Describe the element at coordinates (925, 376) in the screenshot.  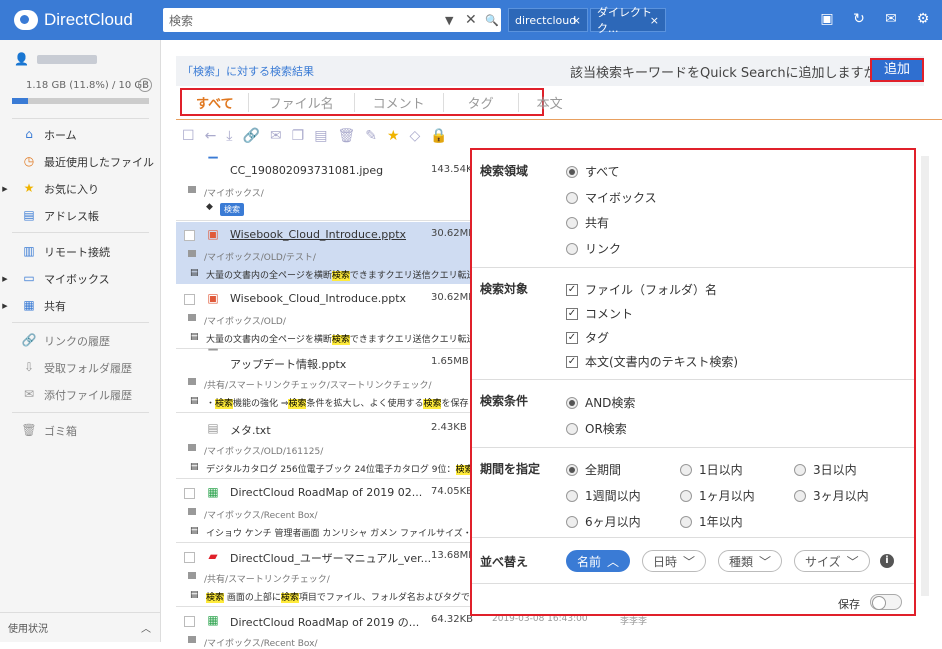
I see `scrollbar` at that location.